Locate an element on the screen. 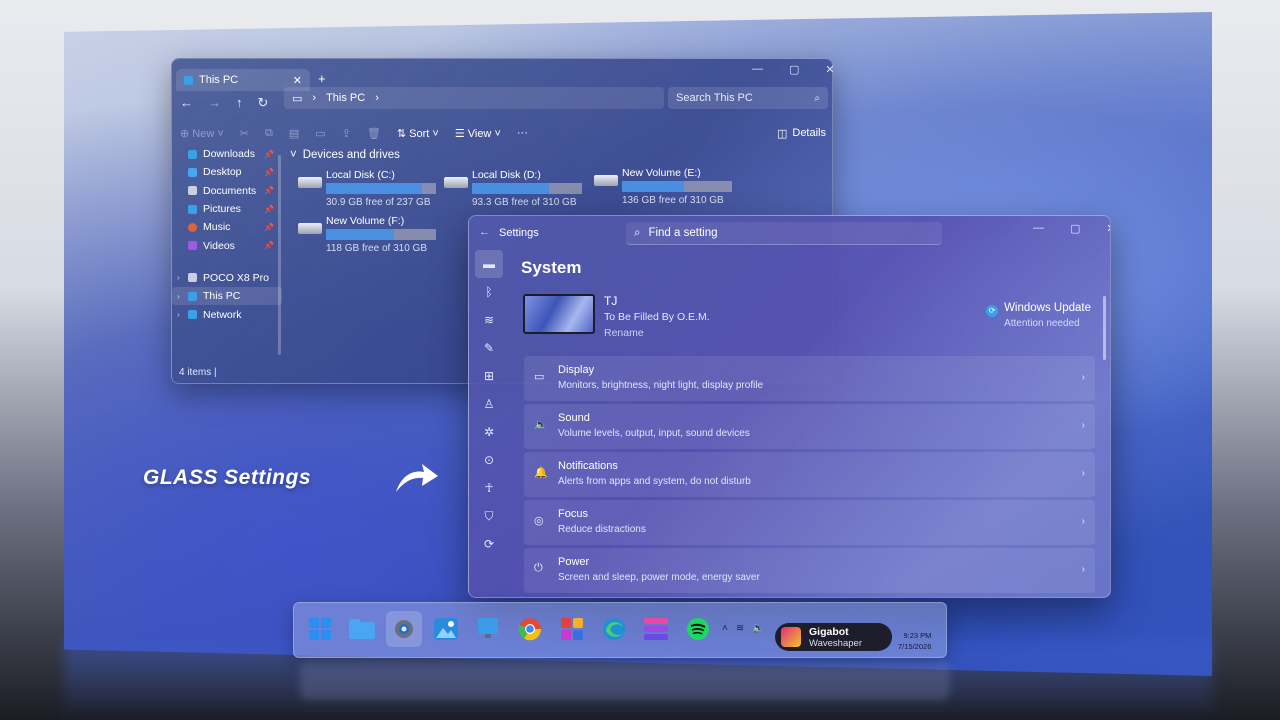 The image size is (1280, 720). settings-scrollbar is located at coordinates (1104, 328).